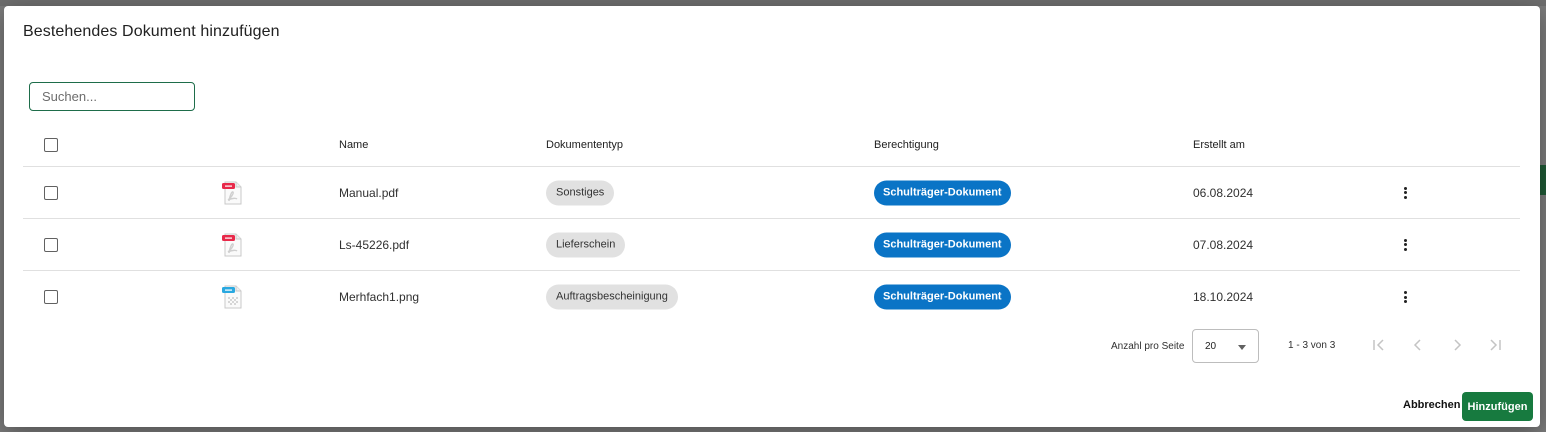 Image resolution: width=1546 pixels, height=432 pixels. I want to click on document-name: Merhfach1.png, so click(379, 297).